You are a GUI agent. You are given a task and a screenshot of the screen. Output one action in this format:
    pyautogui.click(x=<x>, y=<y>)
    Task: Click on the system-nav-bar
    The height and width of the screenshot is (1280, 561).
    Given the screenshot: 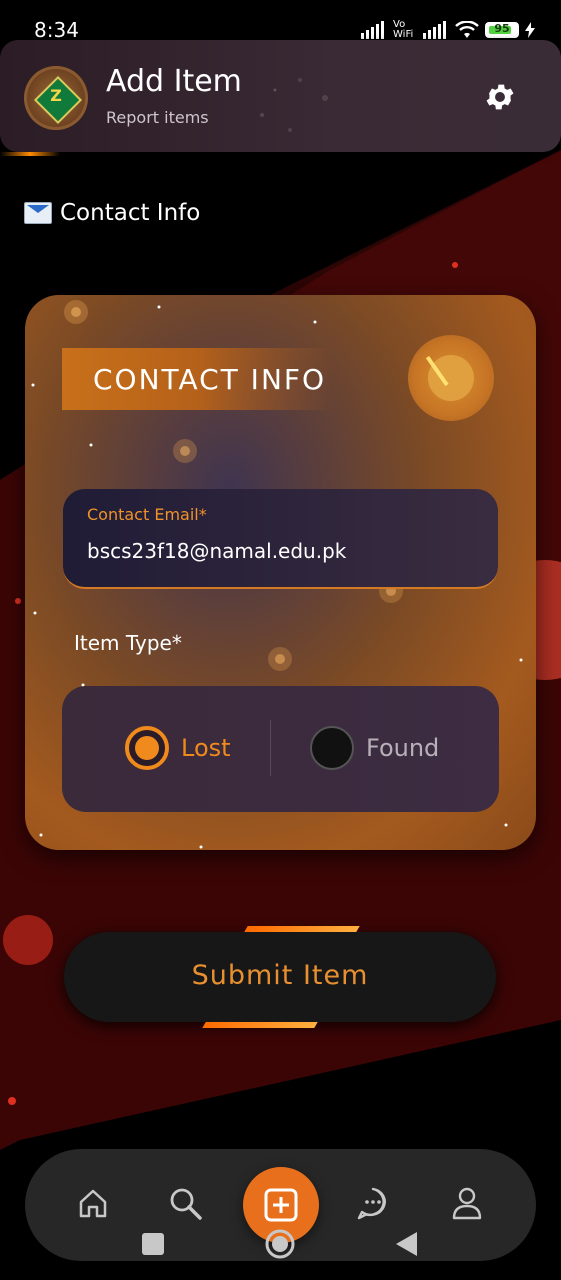 What is the action you would take?
    pyautogui.click(x=280, y=1244)
    